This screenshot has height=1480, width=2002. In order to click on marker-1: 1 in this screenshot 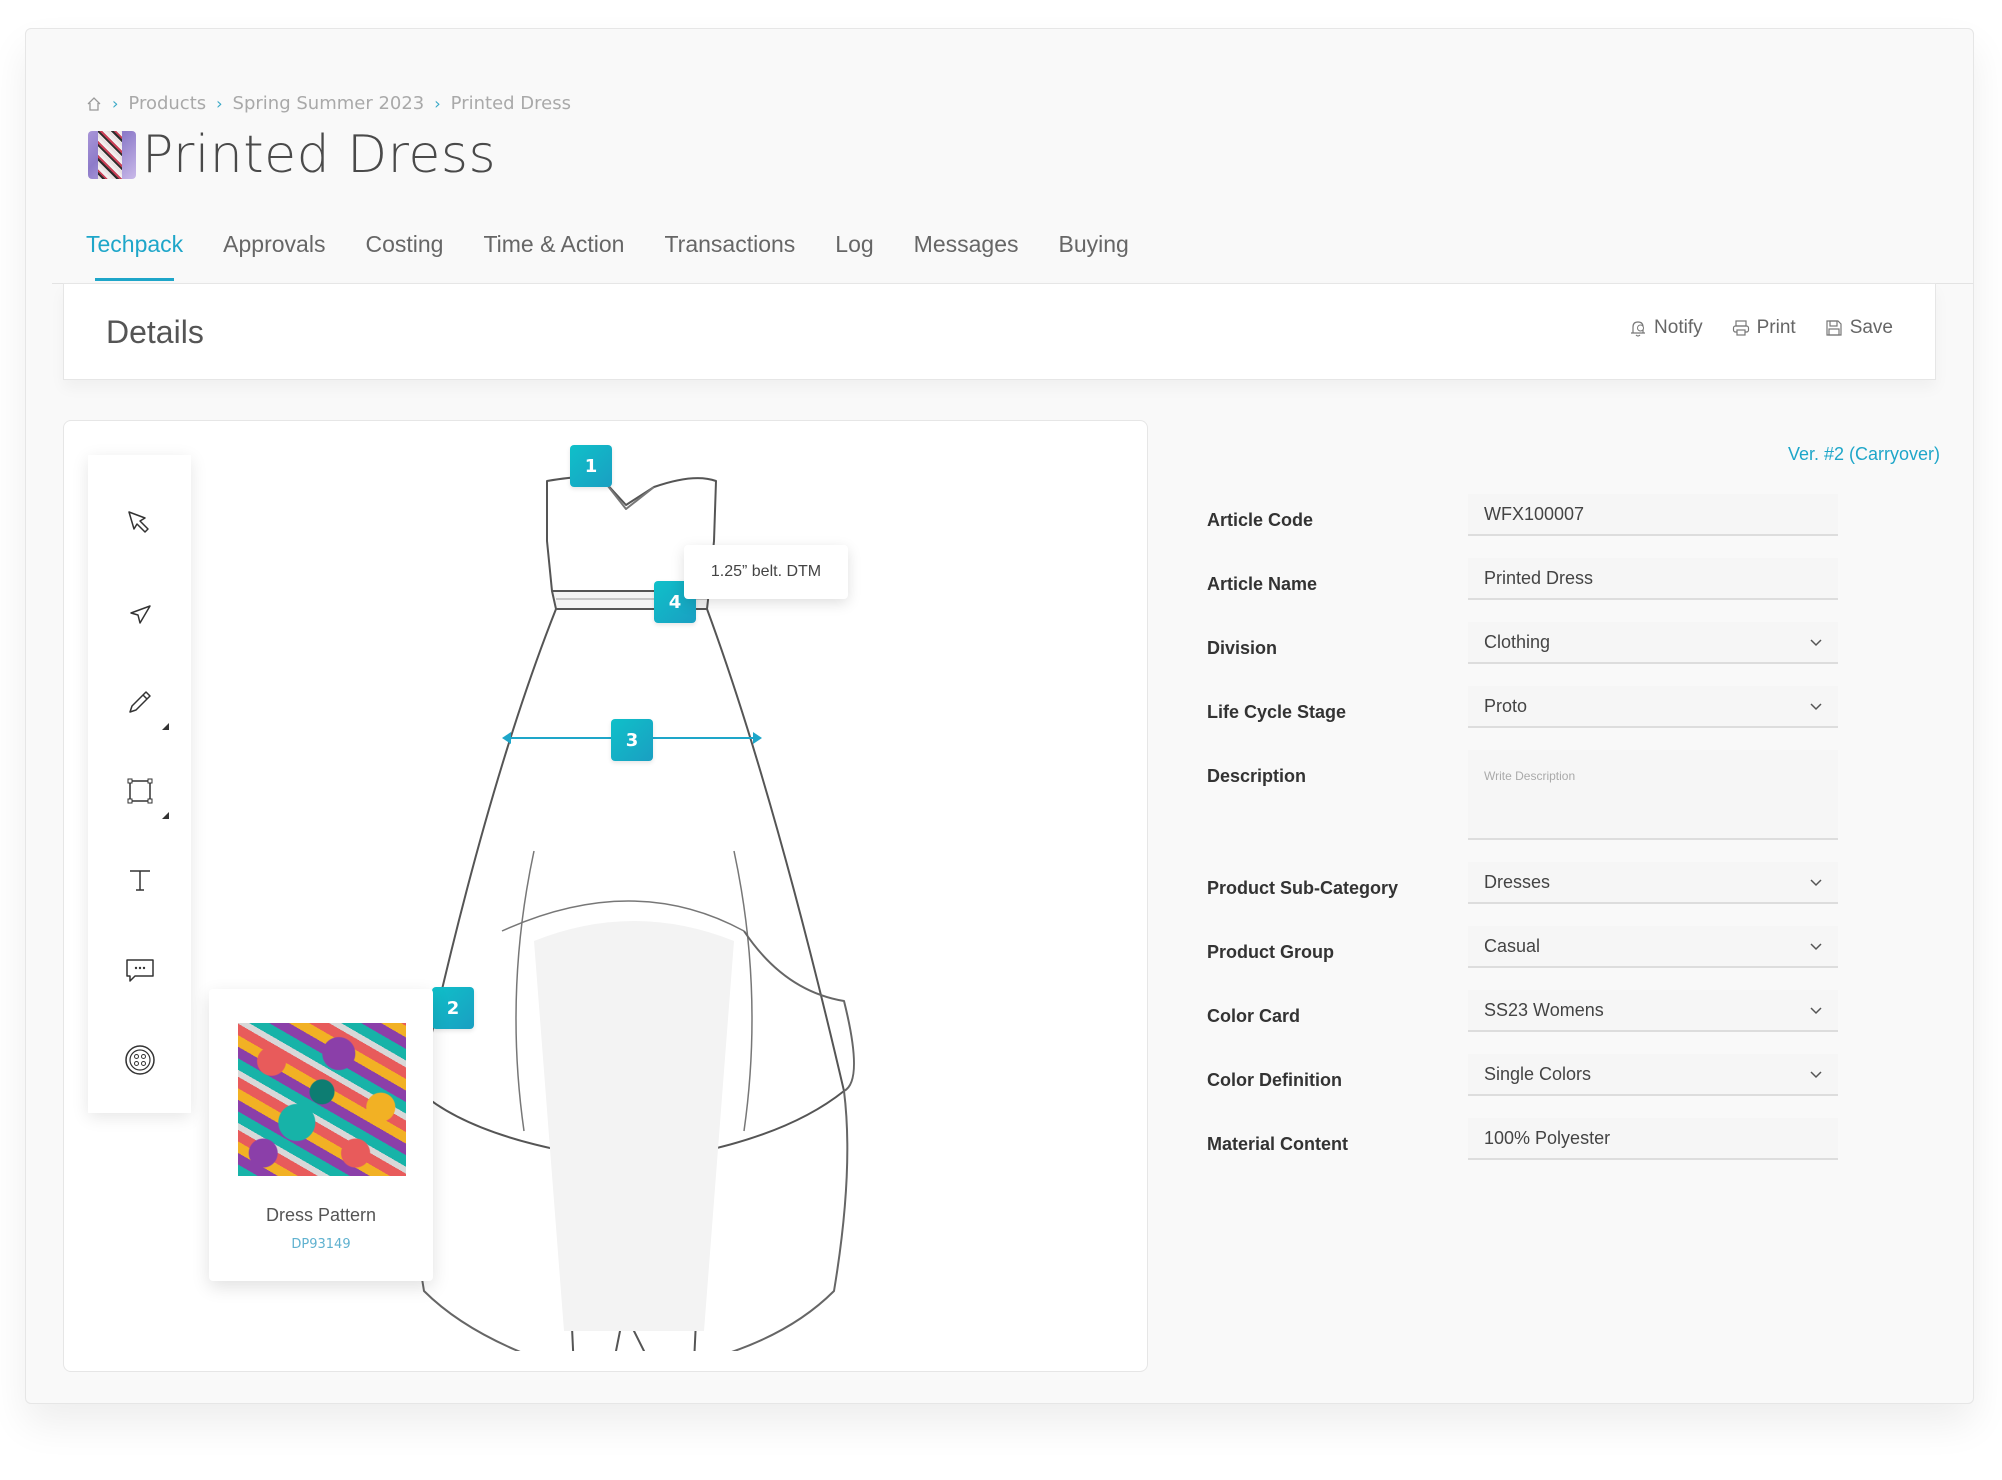, I will do `click(591, 466)`.